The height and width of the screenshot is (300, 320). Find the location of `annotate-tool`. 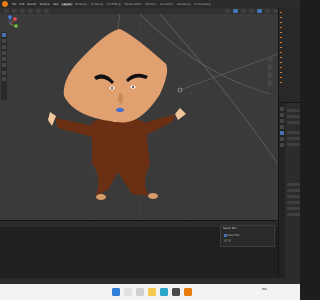

annotate-tool is located at coordinates (4, 73).